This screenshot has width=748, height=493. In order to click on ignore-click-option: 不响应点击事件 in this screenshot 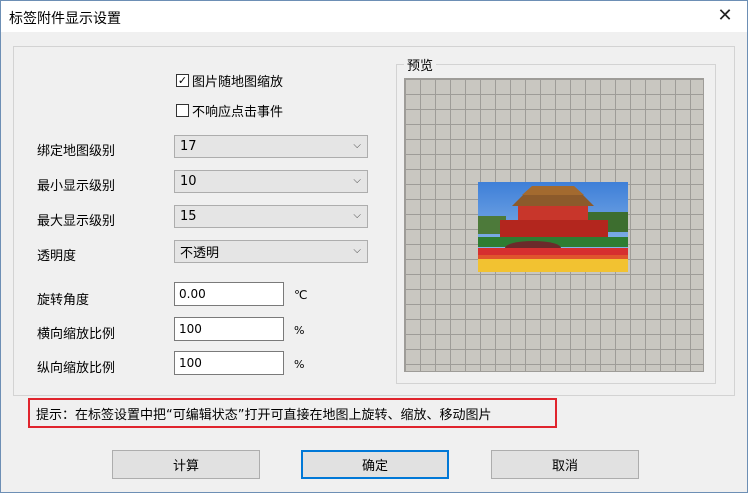, I will do `click(229, 110)`.